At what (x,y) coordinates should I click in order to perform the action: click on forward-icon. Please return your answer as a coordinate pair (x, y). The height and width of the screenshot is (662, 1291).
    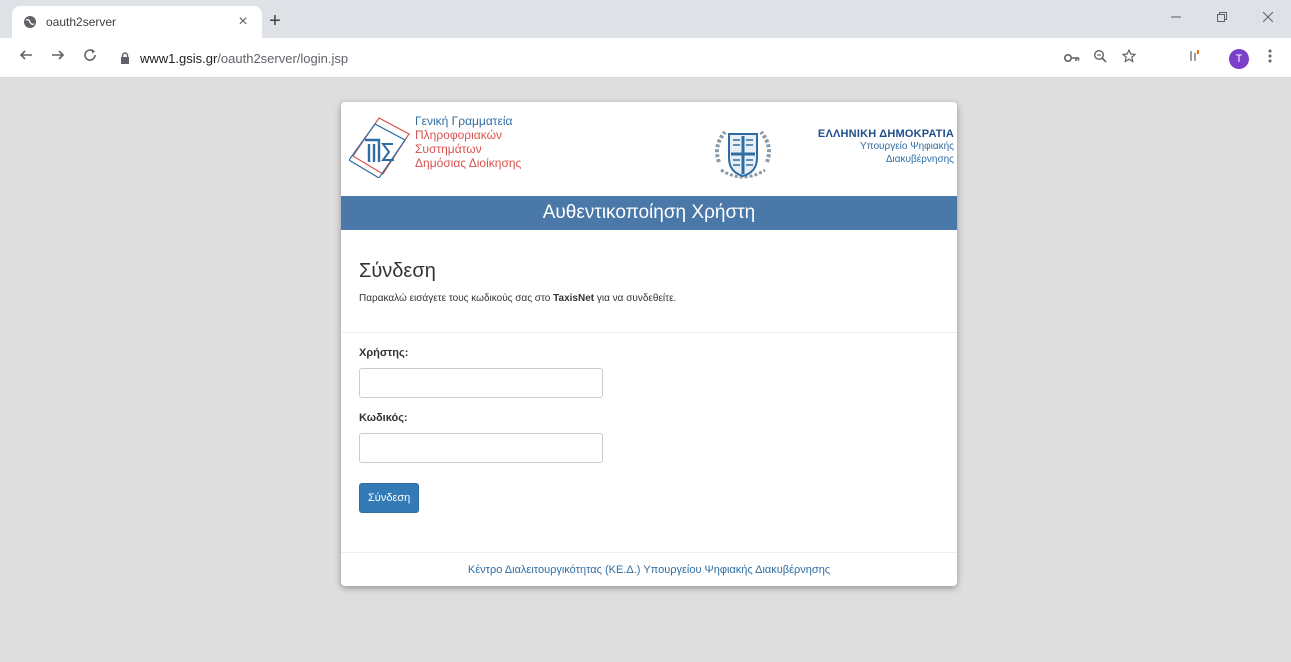
    Looking at the image, I should click on (58, 58).